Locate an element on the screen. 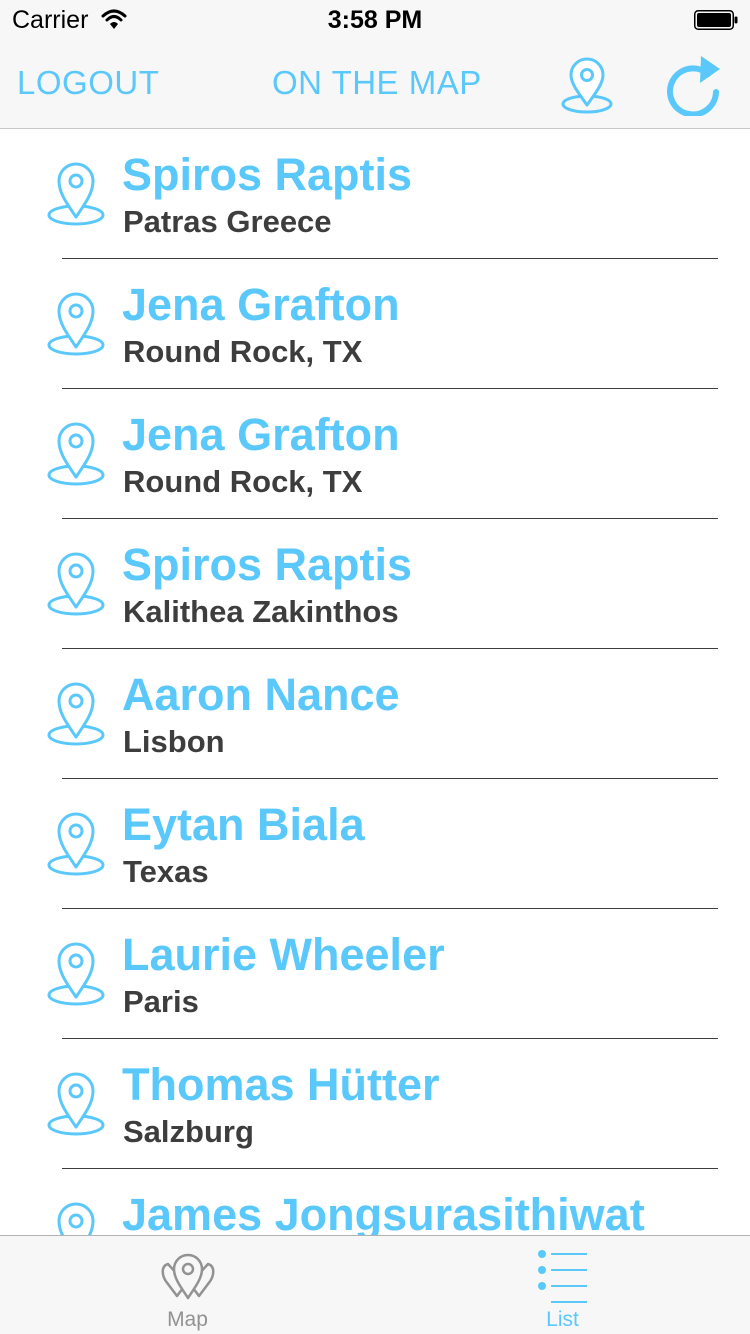 The width and height of the screenshot is (750, 1334). list-item: James Jongsurasithiwat is located at coordinates (375, 1202).